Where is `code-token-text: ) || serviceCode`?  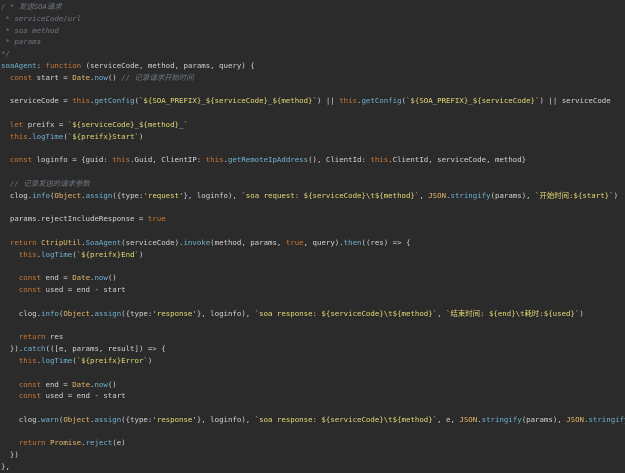 code-token-text: ) || serviceCode is located at coordinates (575, 101).